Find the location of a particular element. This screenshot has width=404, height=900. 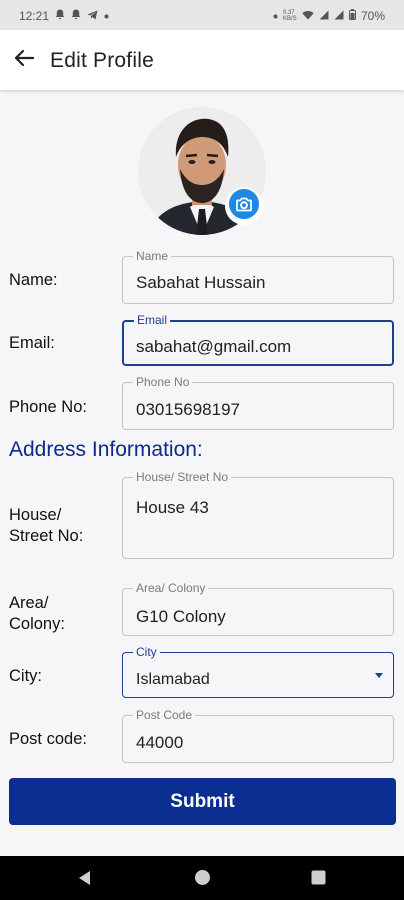

data-speed-icon: 0.37 KB/S is located at coordinates (289, 16).